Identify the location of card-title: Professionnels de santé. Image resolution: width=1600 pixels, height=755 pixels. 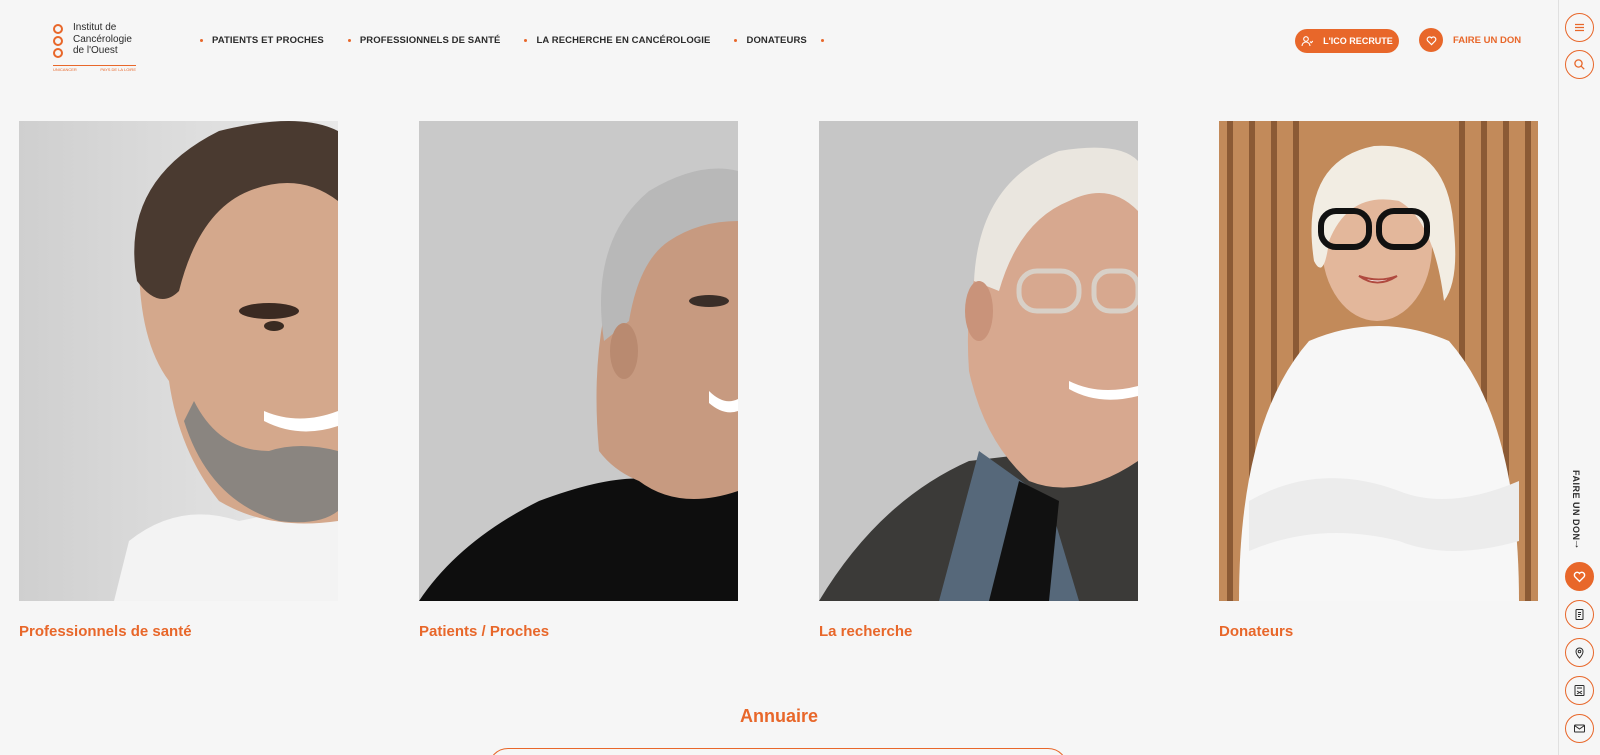
(178, 631).